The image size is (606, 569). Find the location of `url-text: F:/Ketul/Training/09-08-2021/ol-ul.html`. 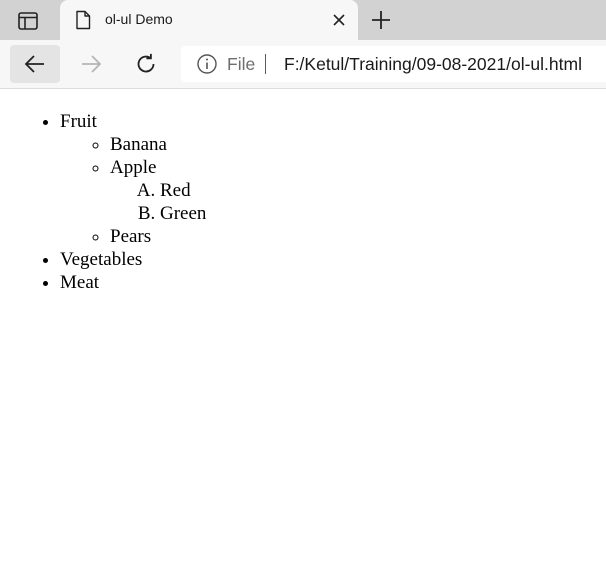

url-text: F:/Ketul/Training/09-08-2021/ol-ul.html is located at coordinates (433, 64).